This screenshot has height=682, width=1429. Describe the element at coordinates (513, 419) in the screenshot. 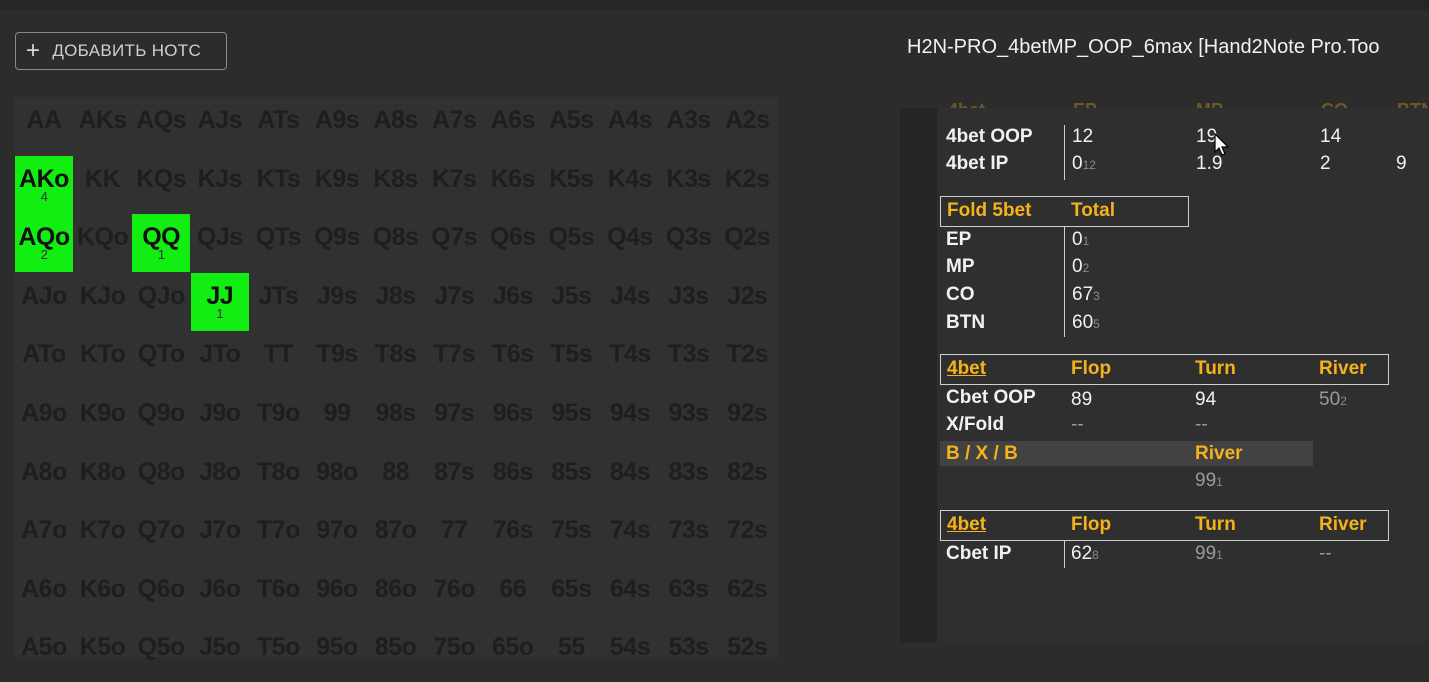

I see `hand-cell-96s: 96s` at that location.